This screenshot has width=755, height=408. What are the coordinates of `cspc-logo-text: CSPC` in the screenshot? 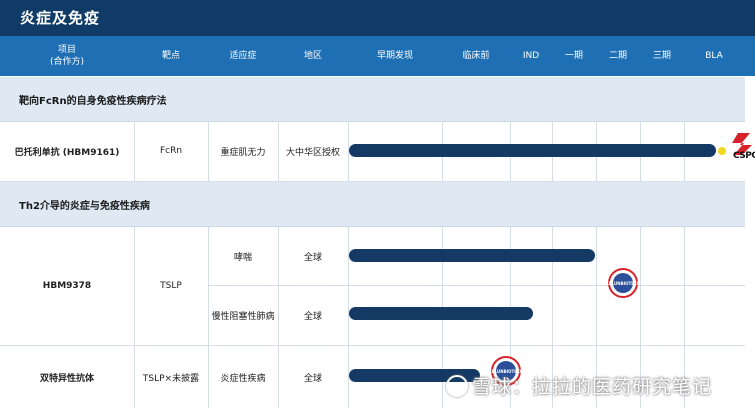 It's located at (744, 156).